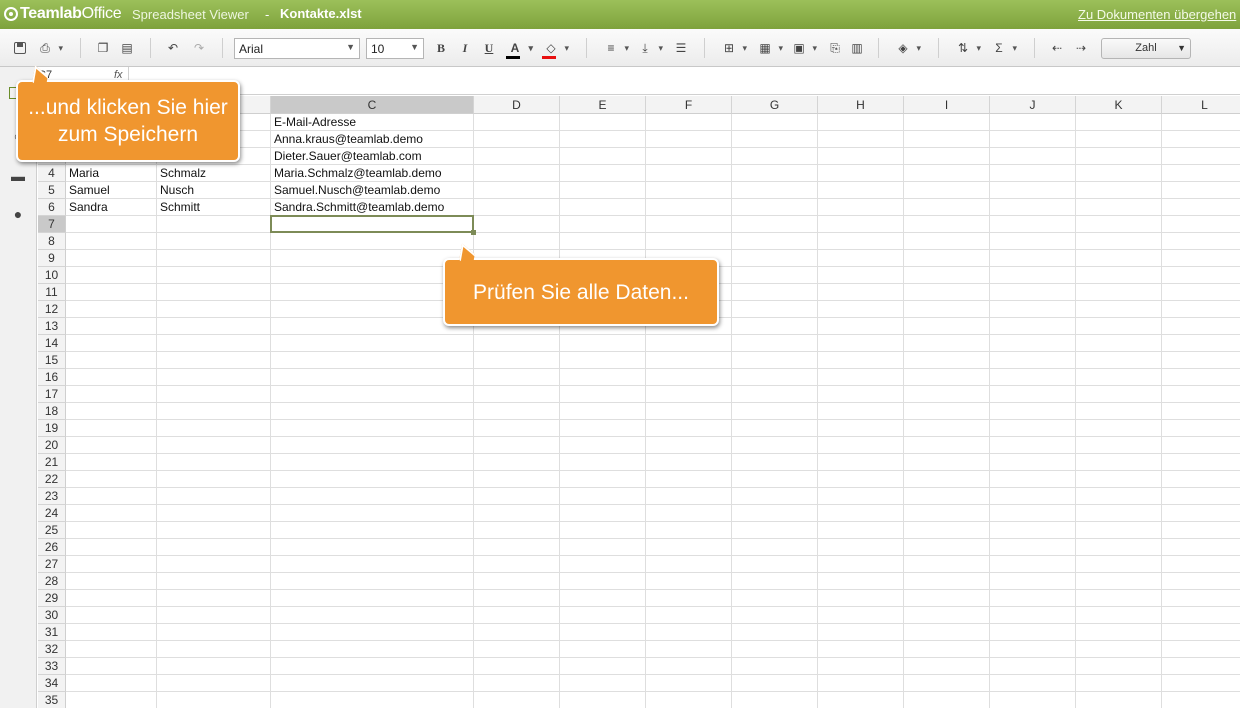 The image size is (1240, 708). What do you see at coordinates (465, 48) in the screenshot?
I see `italic-button: I` at bounding box center [465, 48].